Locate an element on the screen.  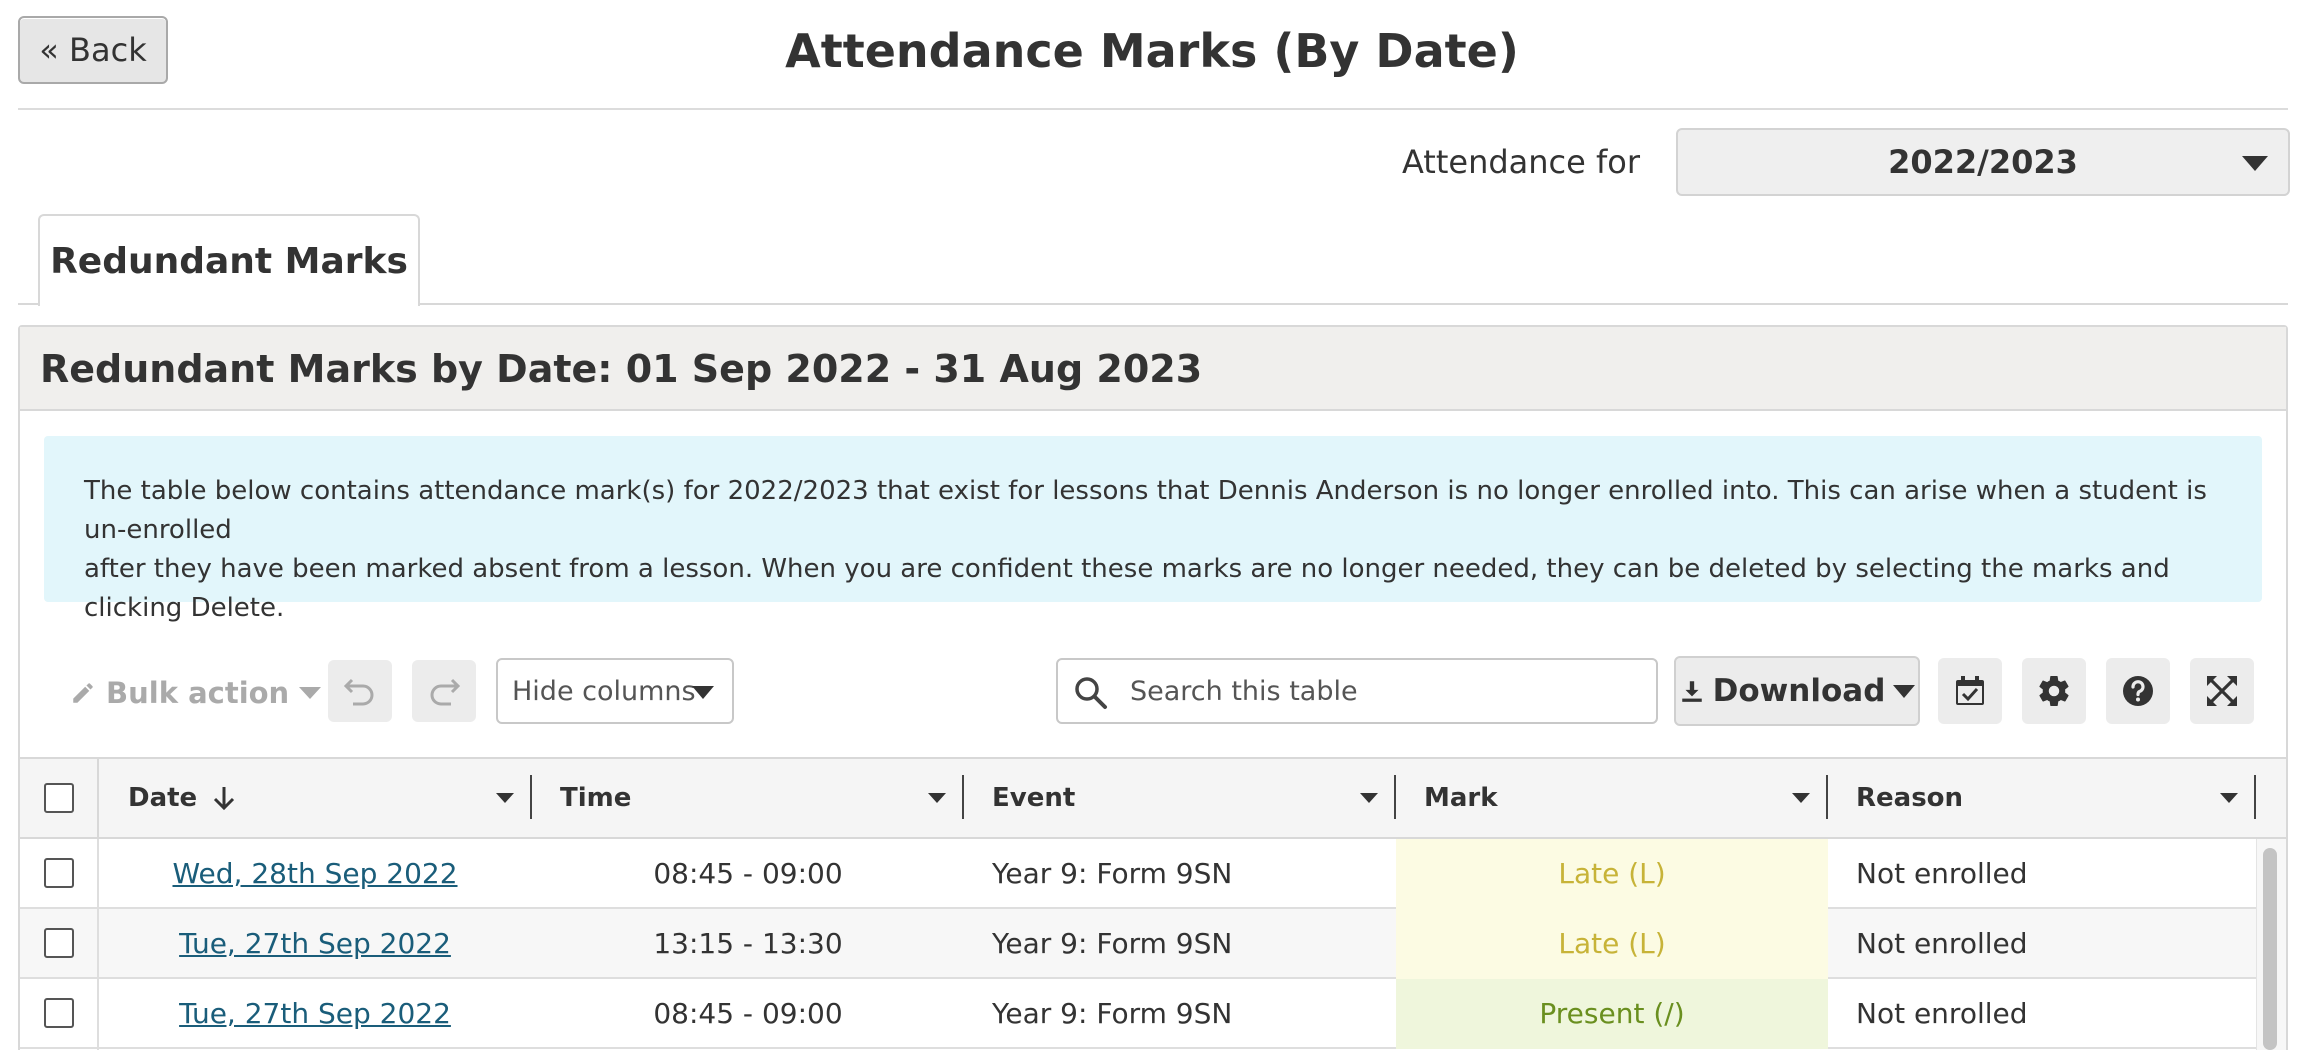
redo-icon is located at coordinates (445, 692).